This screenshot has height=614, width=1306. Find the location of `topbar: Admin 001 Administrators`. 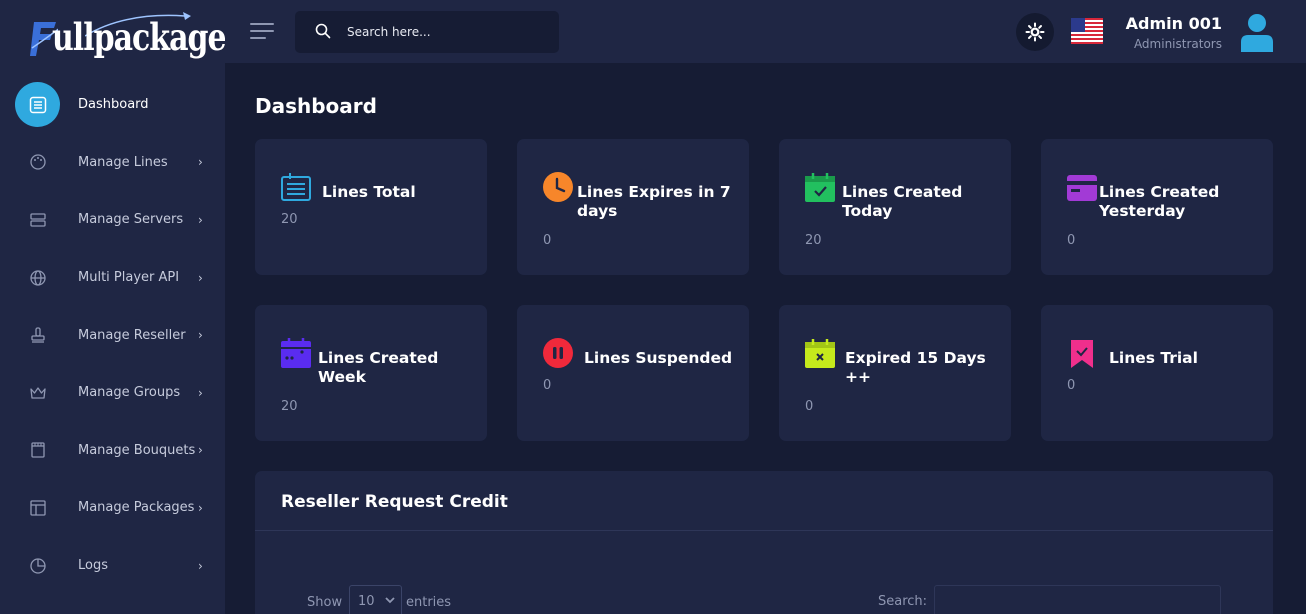

topbar: Admin 001 Administrators is located at coordinates (765, 31).